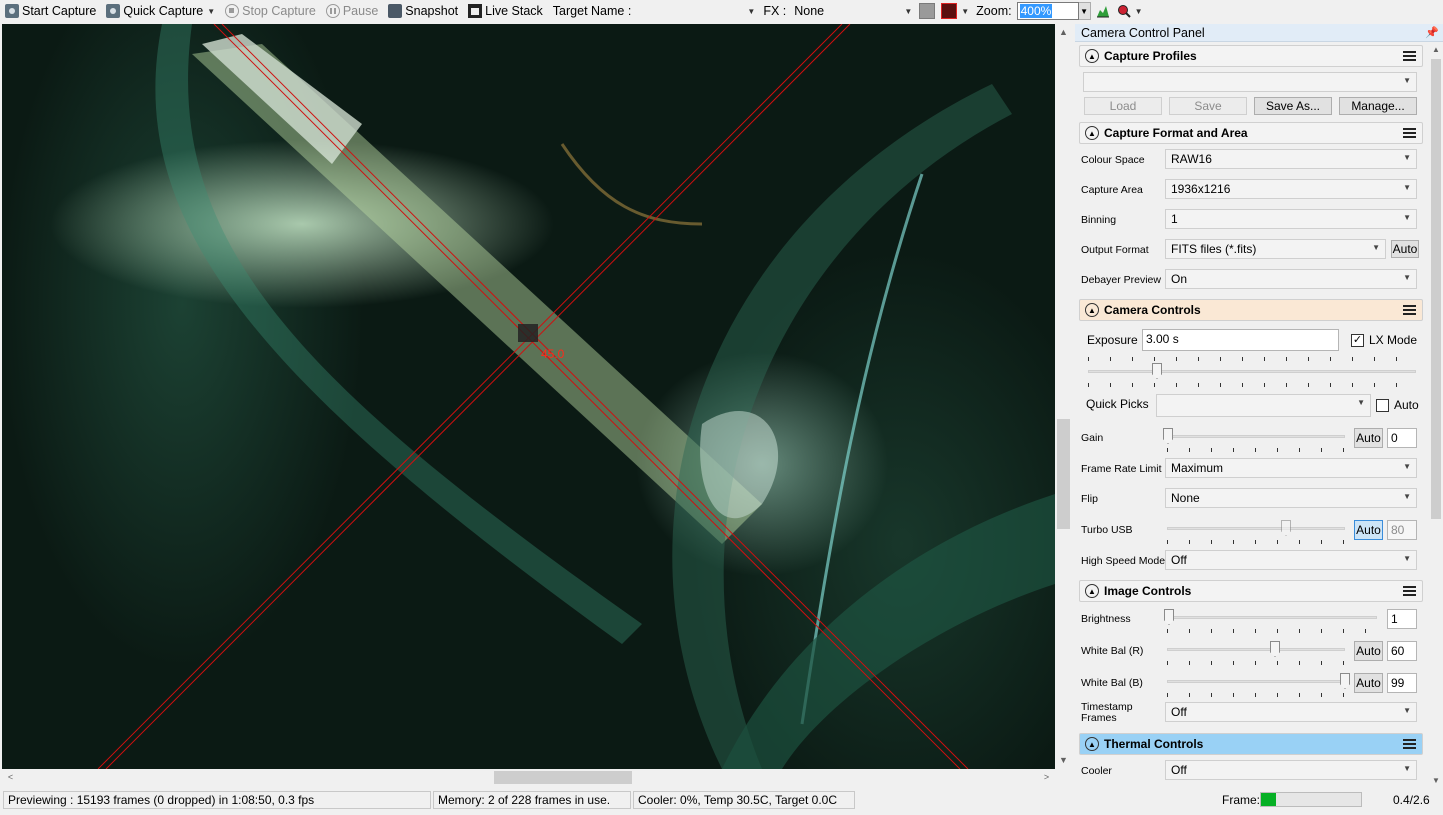  I want to click on frame-rate-limit-select: Maximum ▼, so click(1291, 468).